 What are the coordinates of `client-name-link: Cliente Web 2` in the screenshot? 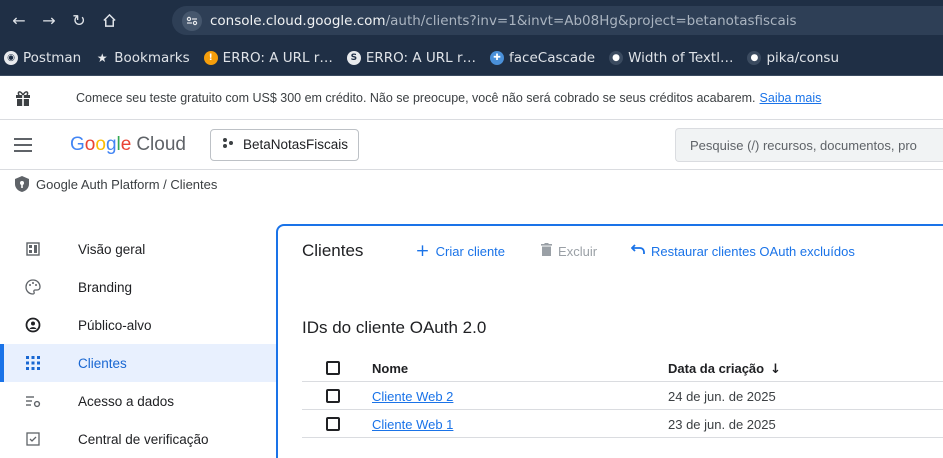 It's located at (412, 396).